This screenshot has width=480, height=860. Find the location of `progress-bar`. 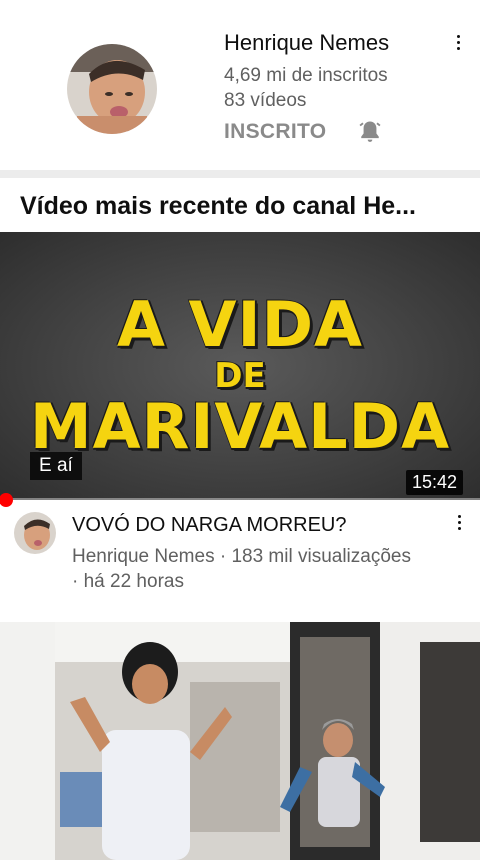

progress-bar is located at coordinates (240, 499).